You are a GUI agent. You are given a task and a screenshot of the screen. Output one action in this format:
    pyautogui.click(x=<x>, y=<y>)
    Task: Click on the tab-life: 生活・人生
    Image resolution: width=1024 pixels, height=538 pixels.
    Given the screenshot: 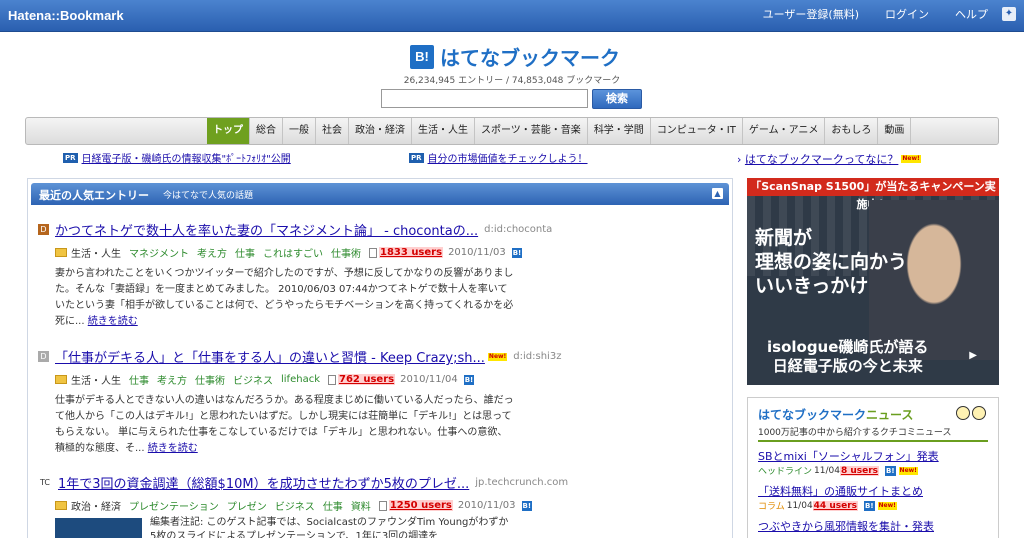 What is the action you would take?
    pyautogui.click(x=443, y=131)
    